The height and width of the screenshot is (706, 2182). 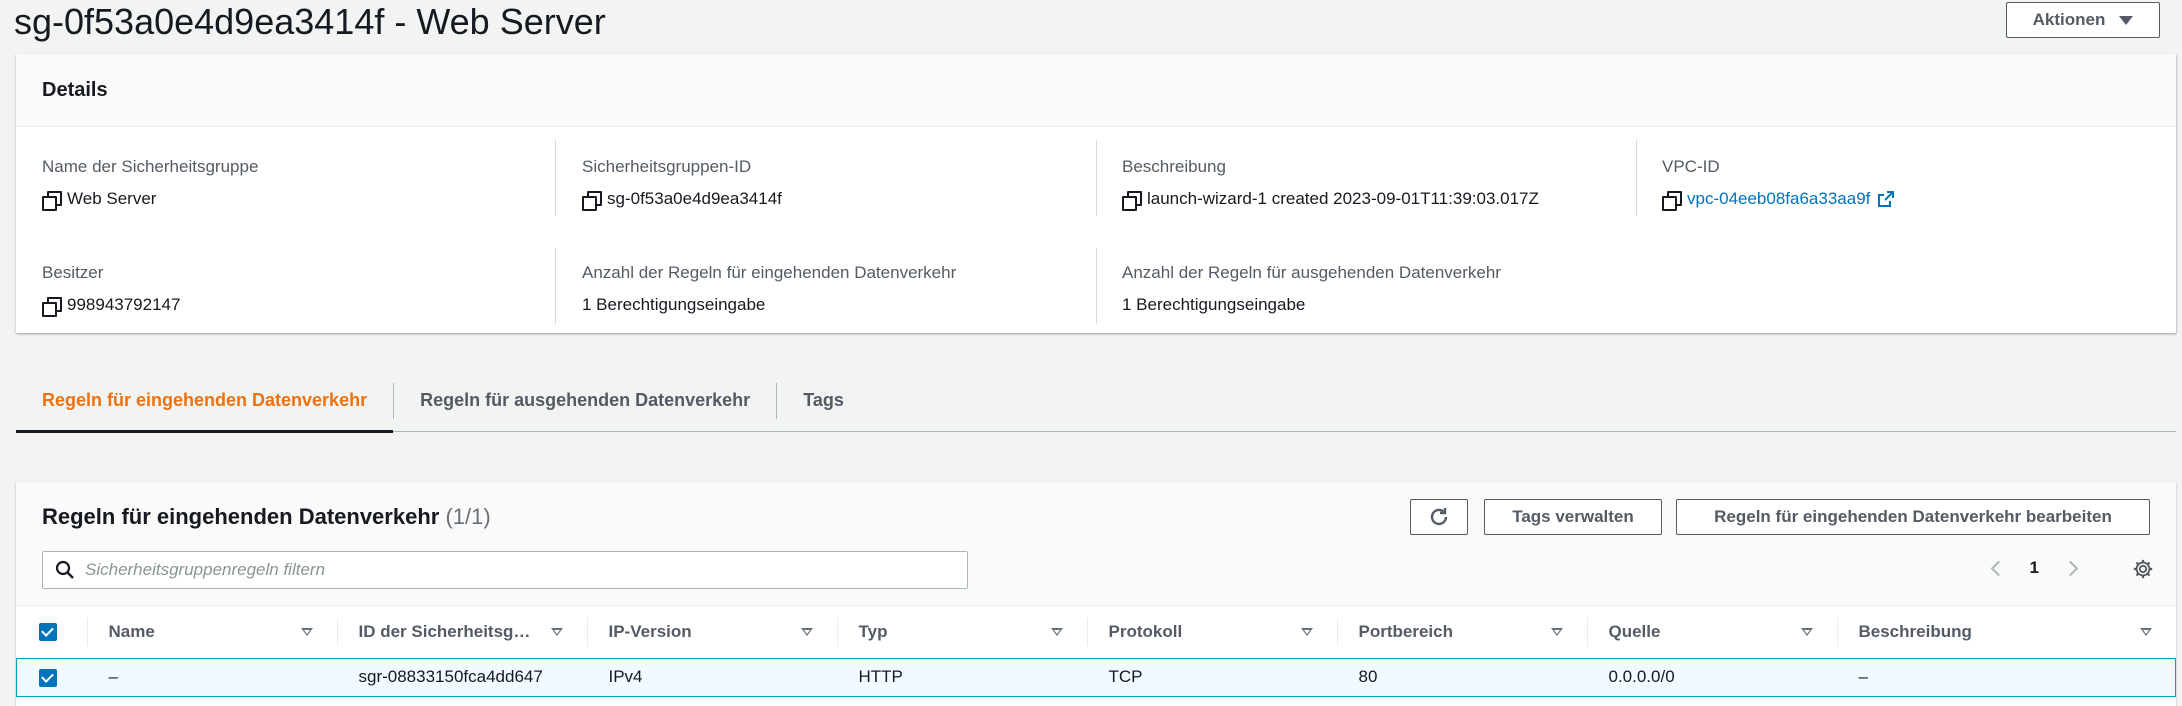 I want to click on refresh-button, so click(x=1439, y=517).